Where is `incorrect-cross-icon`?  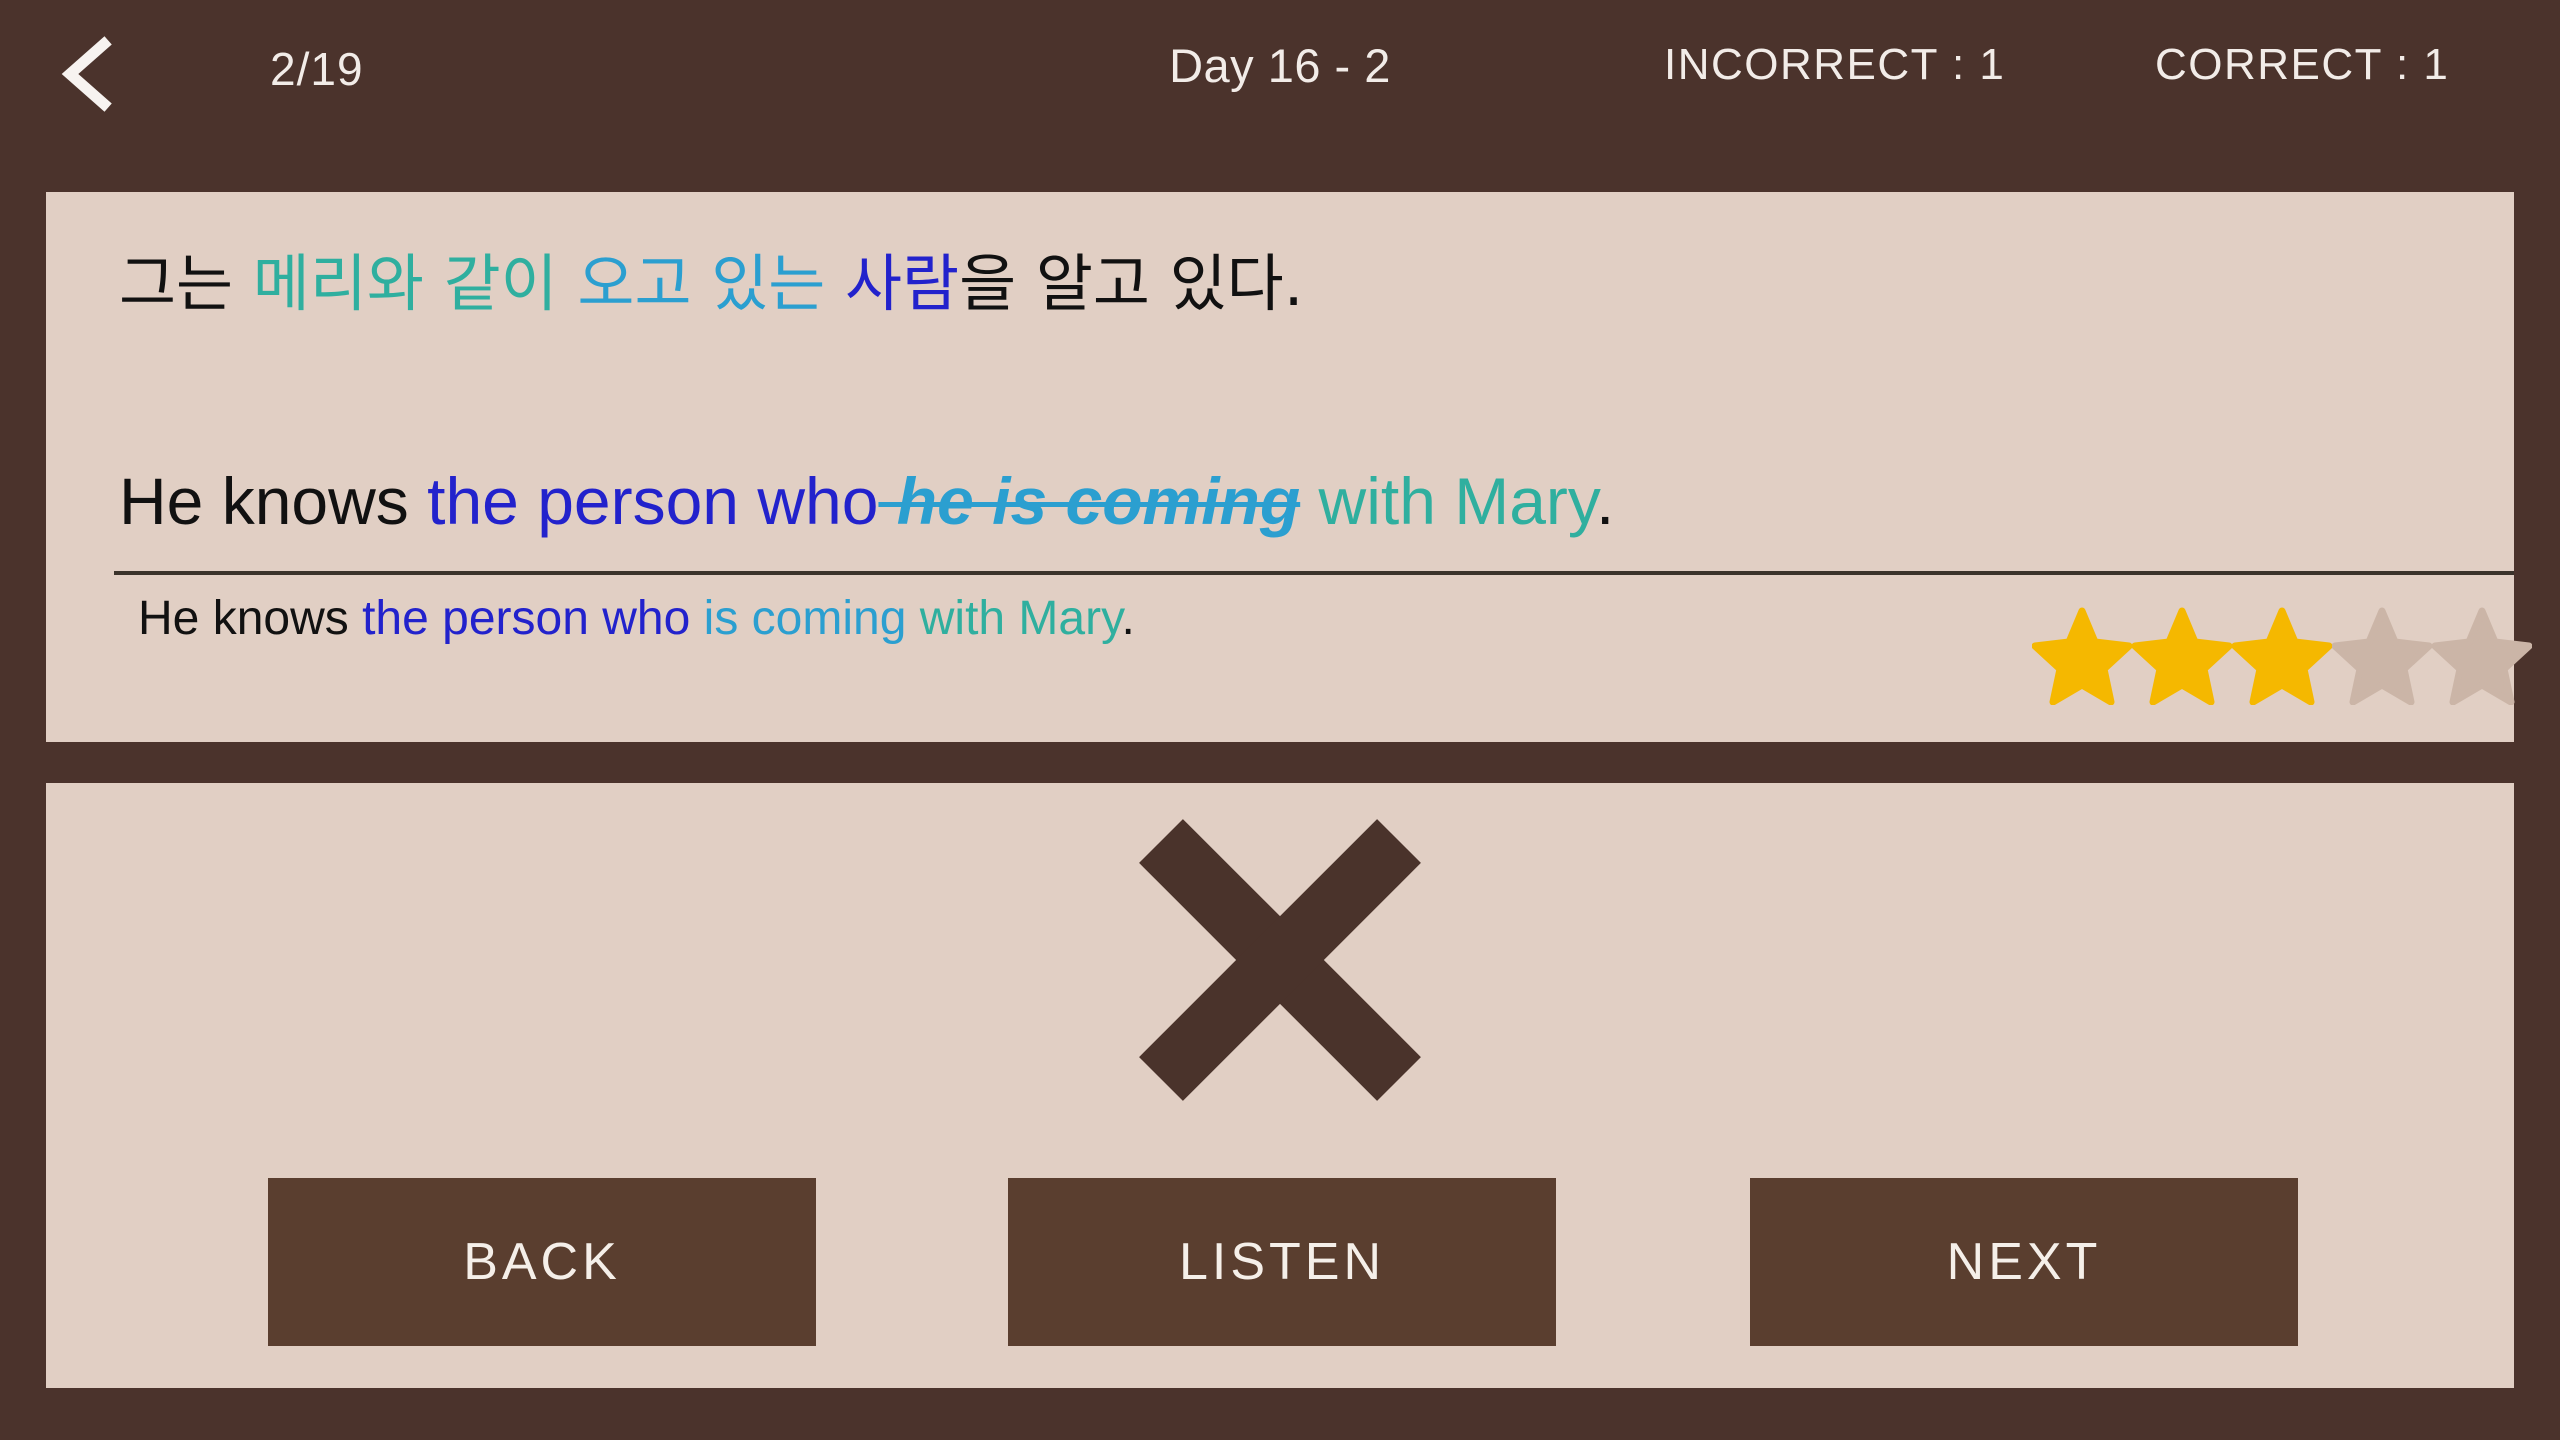
incorrect-cross-icon is located at coordinates (1280, 960).